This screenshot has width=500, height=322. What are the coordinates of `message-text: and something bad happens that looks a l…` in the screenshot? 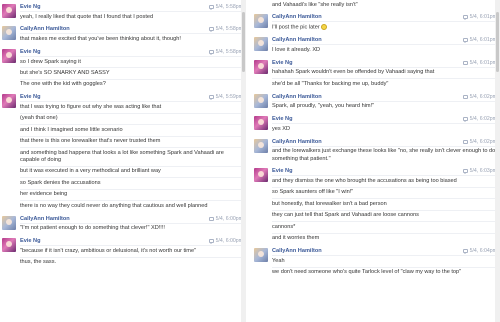 It's located at (131, 156).